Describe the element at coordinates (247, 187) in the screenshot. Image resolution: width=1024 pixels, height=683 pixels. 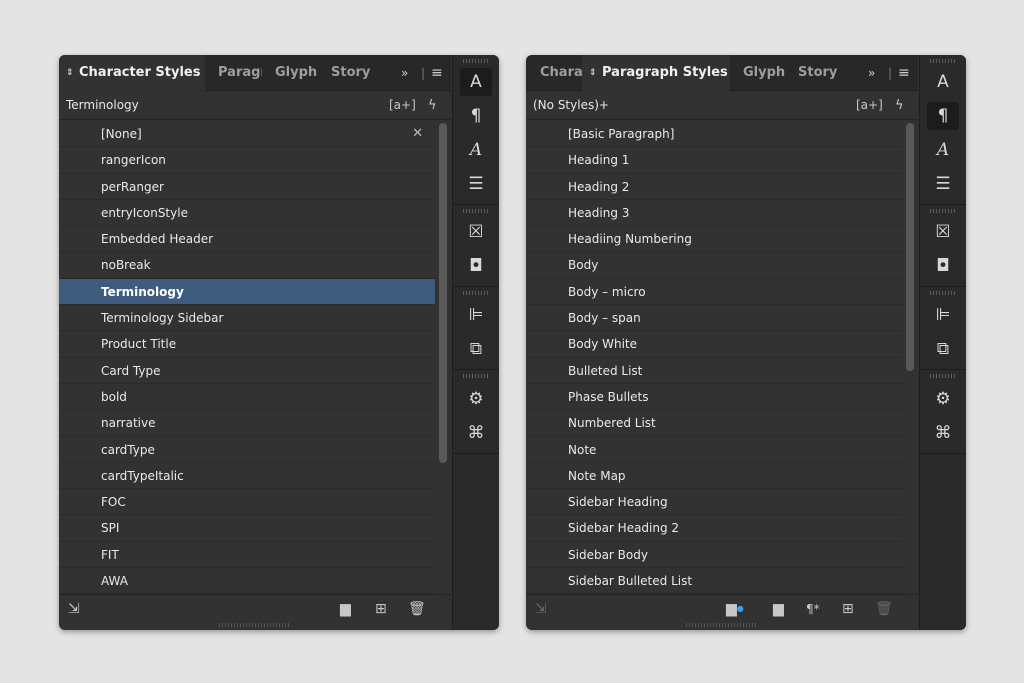
I see `style-list-item: perRanger` at that location.